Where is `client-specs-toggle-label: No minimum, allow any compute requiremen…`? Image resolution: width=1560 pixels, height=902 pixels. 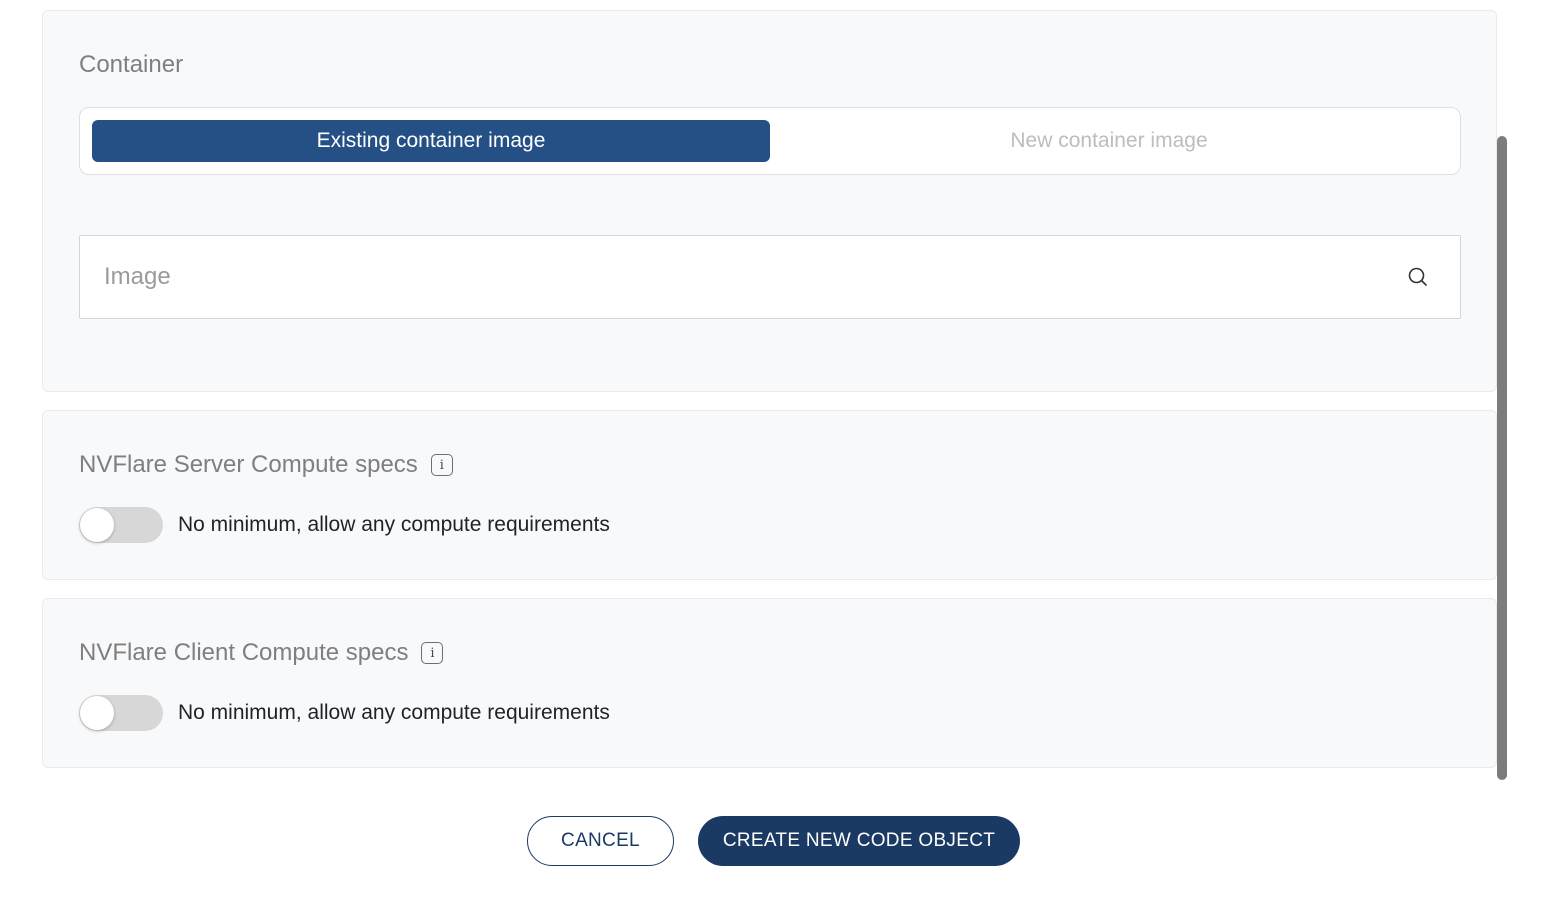 client-specs-toggle-label: No minimum, allow any compute requiremen… is located at coordinates (394, 712).